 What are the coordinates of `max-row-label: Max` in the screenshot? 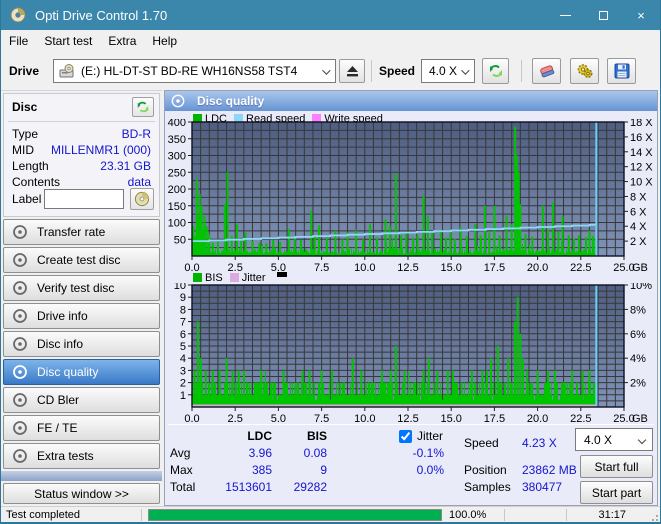 It's located at (181, 470).